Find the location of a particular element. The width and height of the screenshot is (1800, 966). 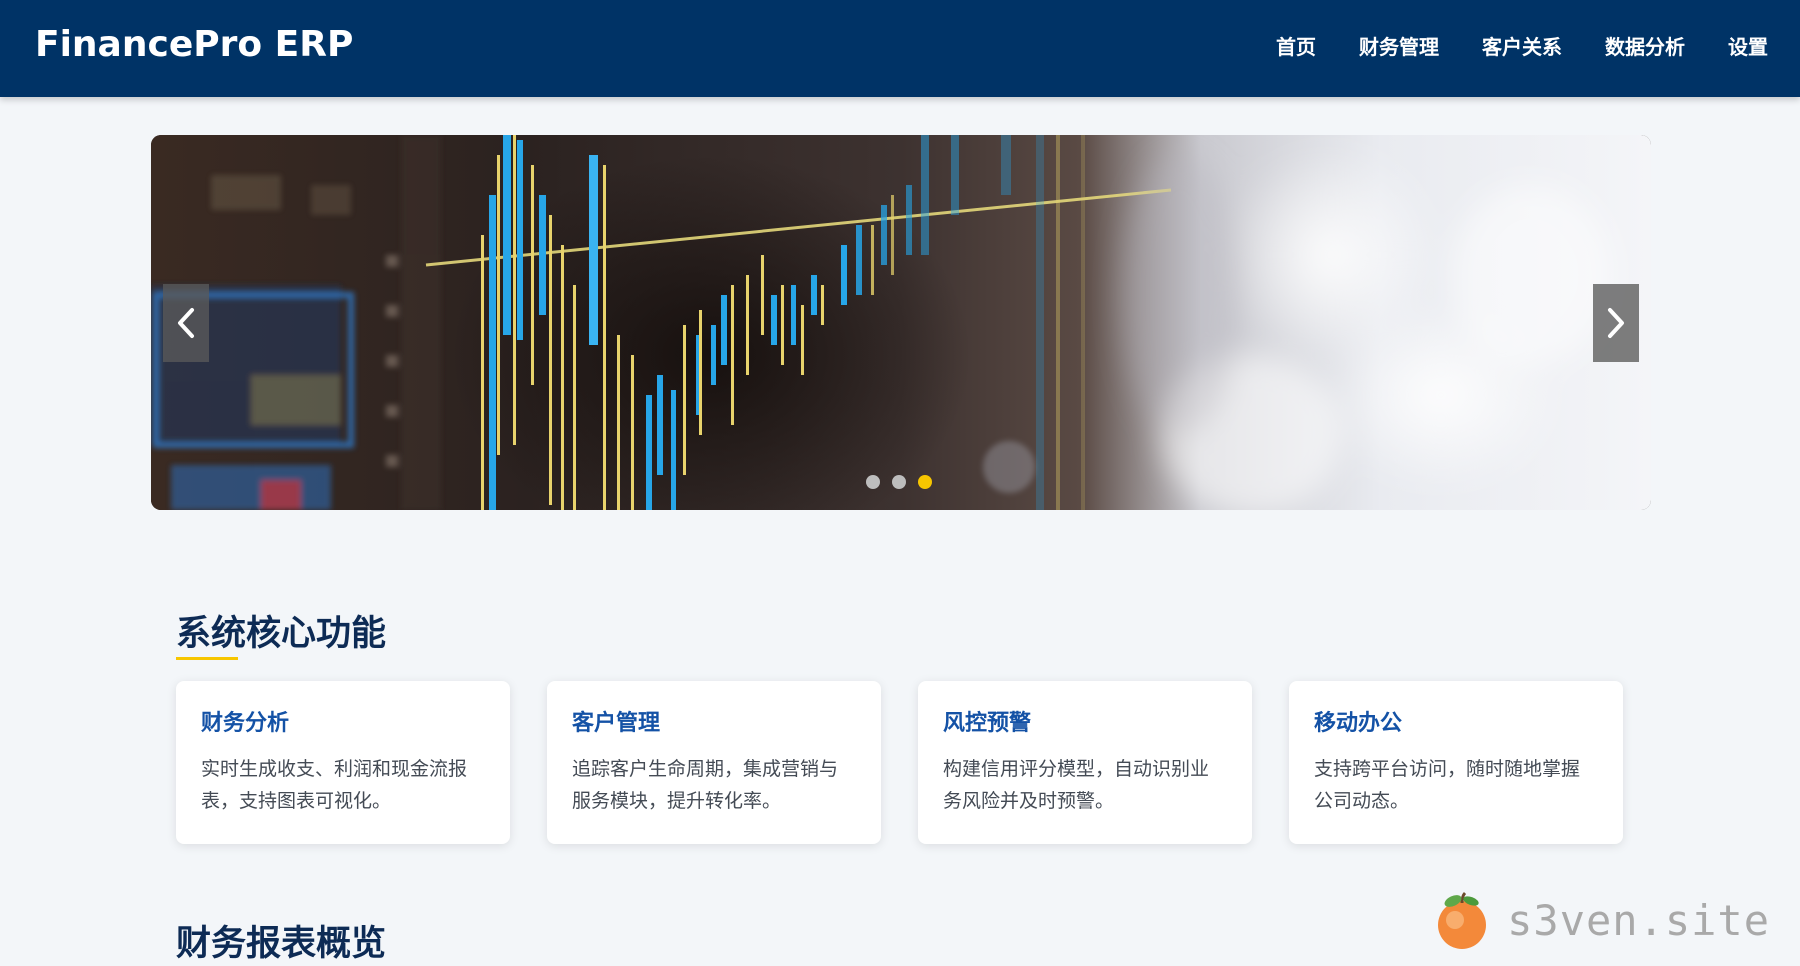

feature-card-title: 风控预警 is located at coordinates (987, 723).